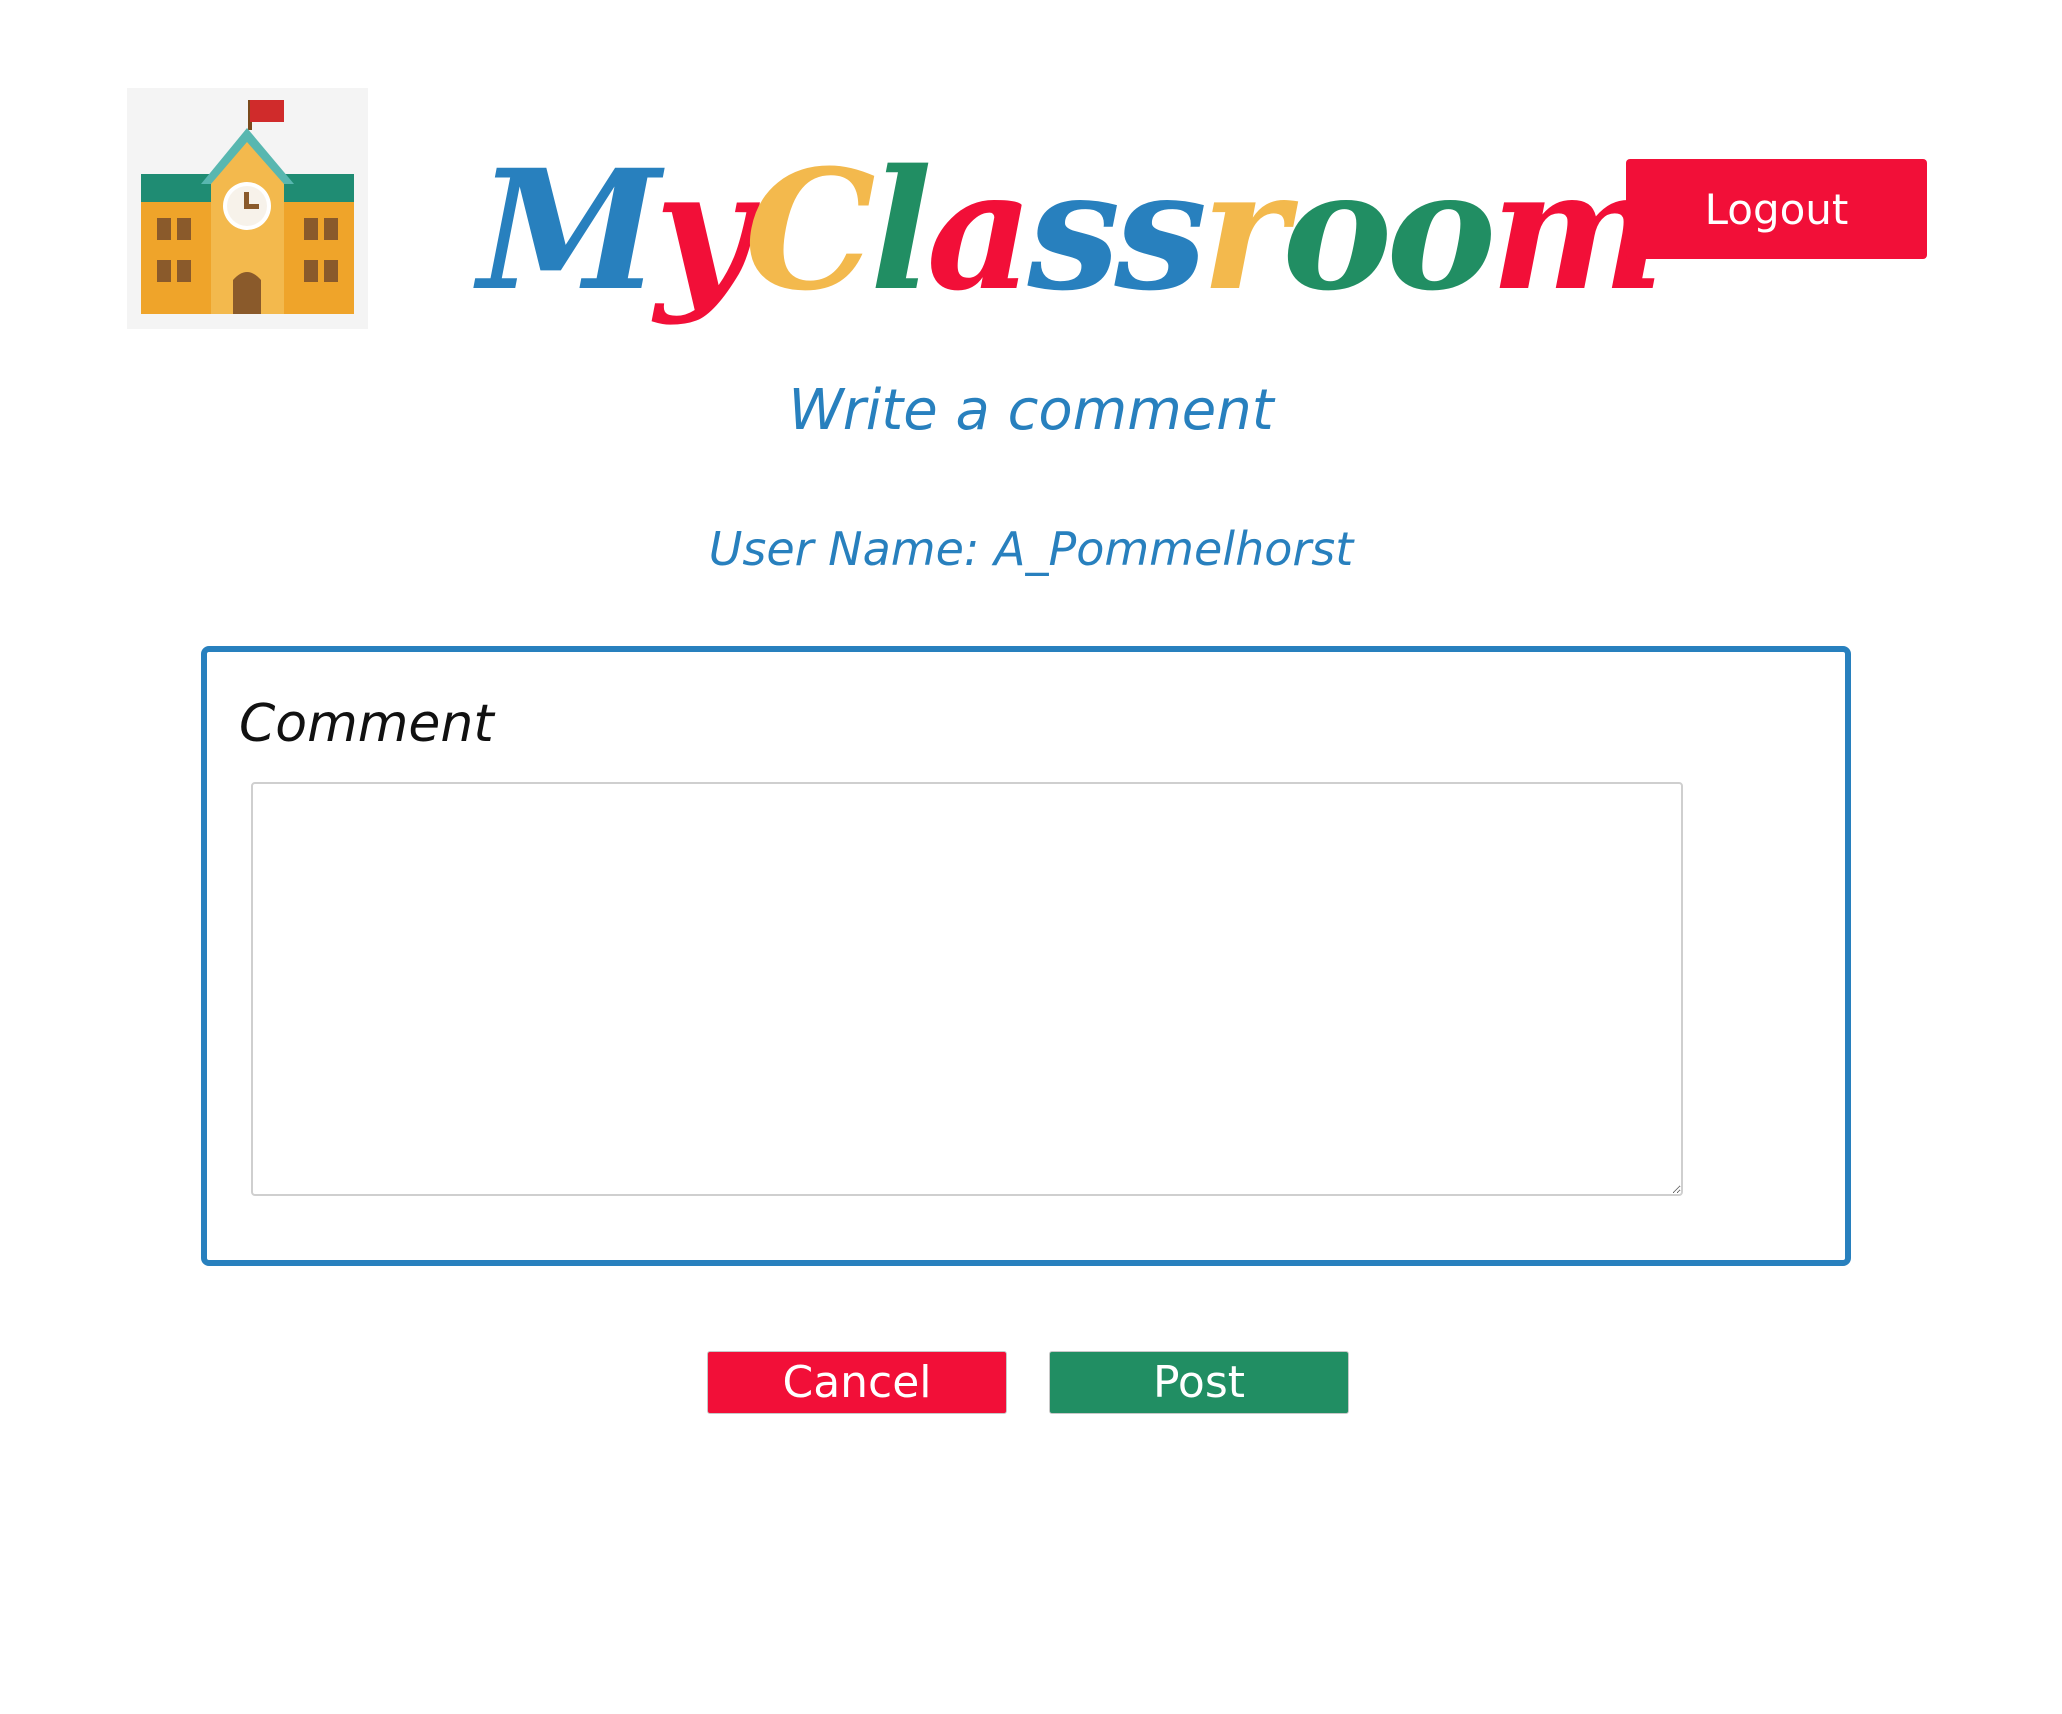 Image resolution: width=2062 pixels, height=1714 pixels. Describe the element at coordinates (1174, 549) in the screenshot. I see `user-name-value: A_Pommelhorst` at that location.